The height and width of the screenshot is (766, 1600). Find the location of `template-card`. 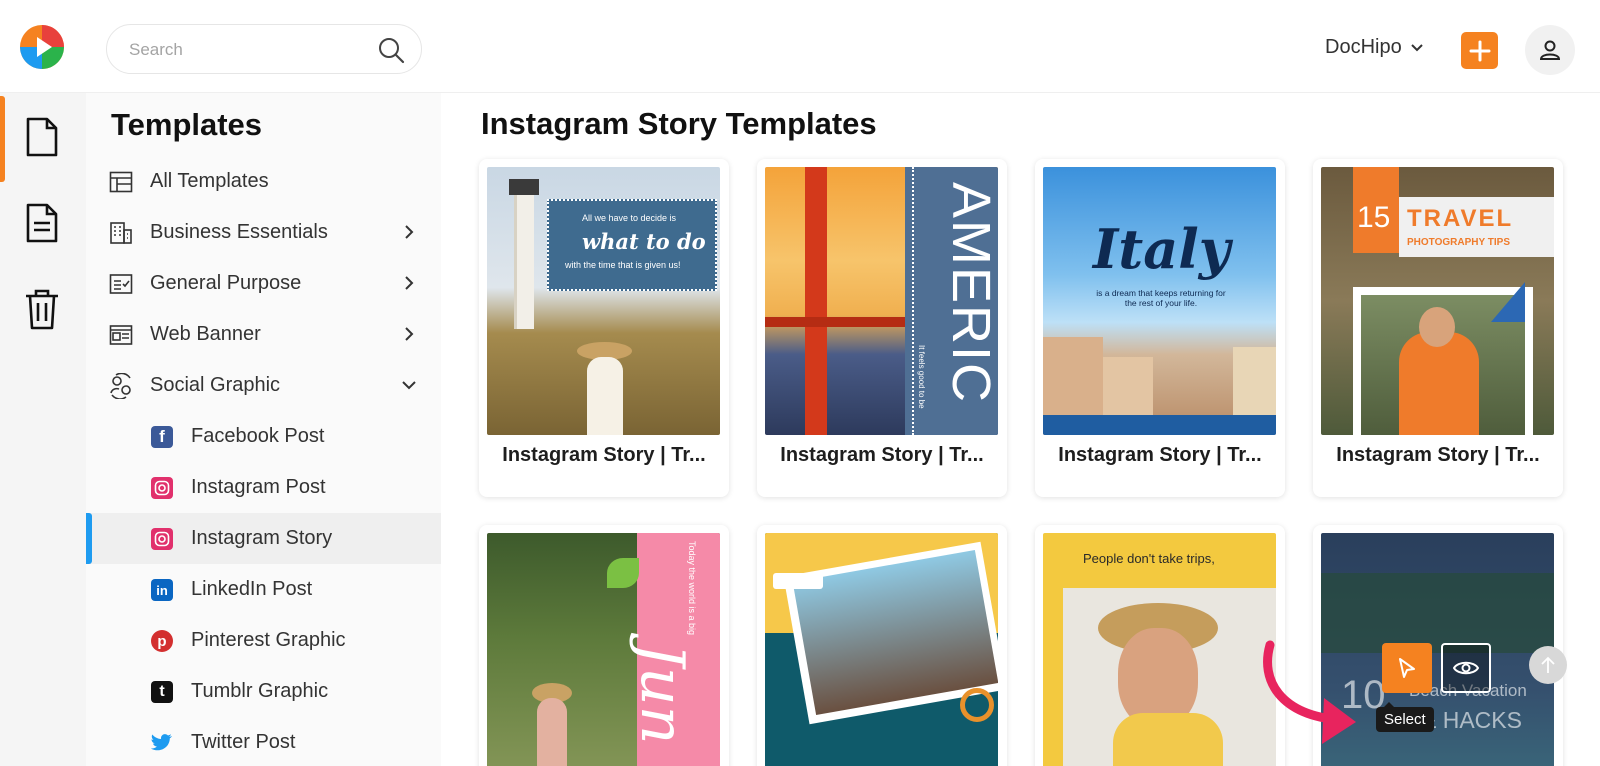

template-card is located at coordinates (882, 645).